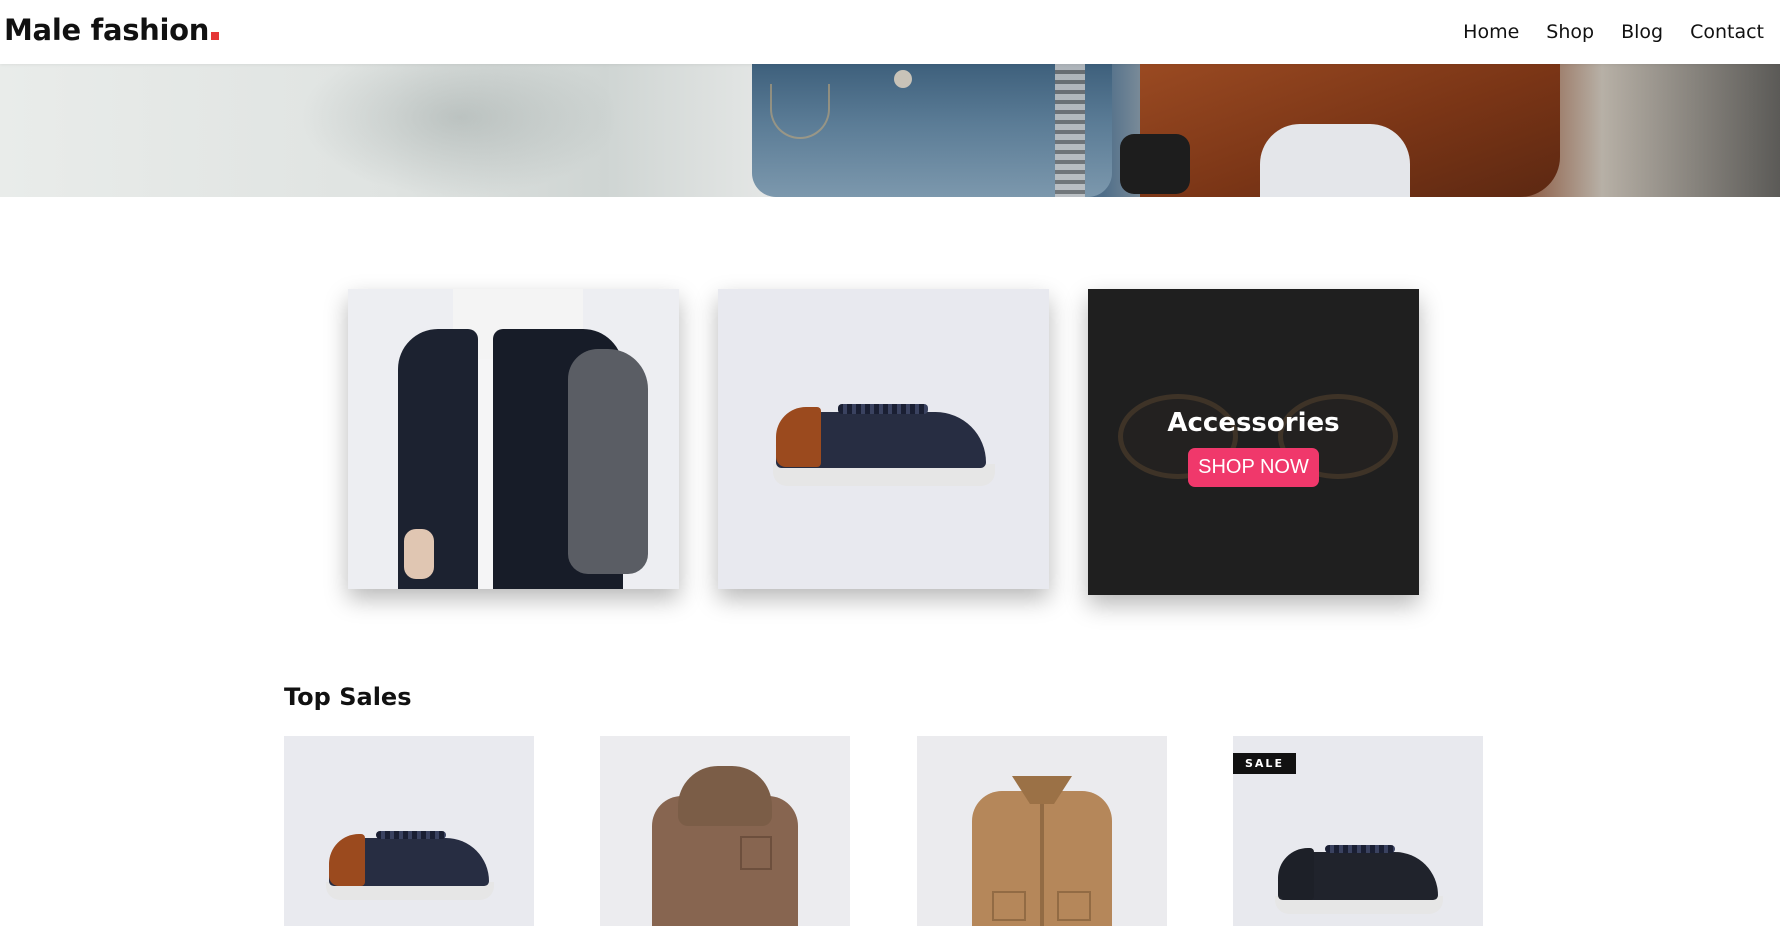  Describe the element at coordinates (1042, 865) in the screenshot. I see `shirt-placket` at that location.